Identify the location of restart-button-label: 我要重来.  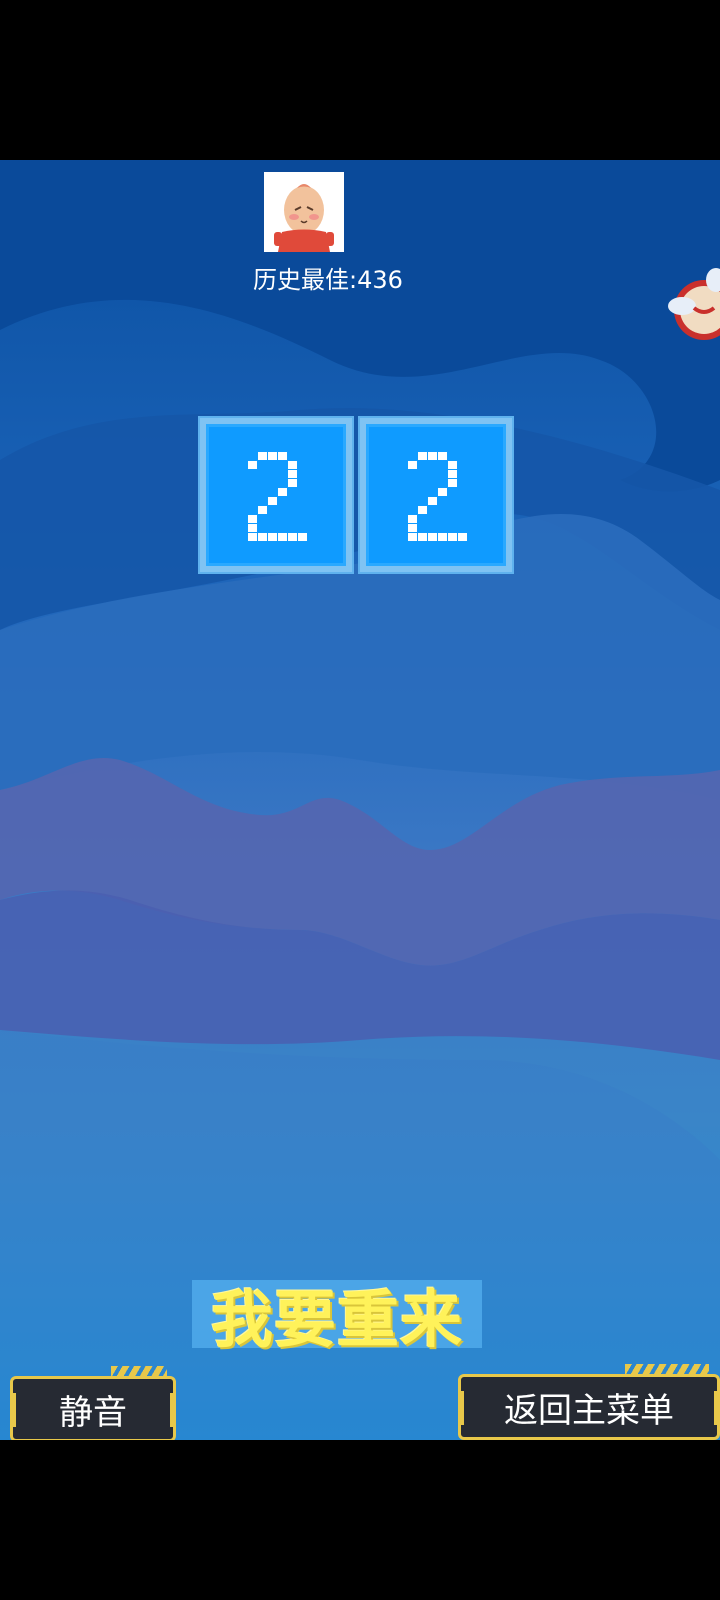
(336, 1319).